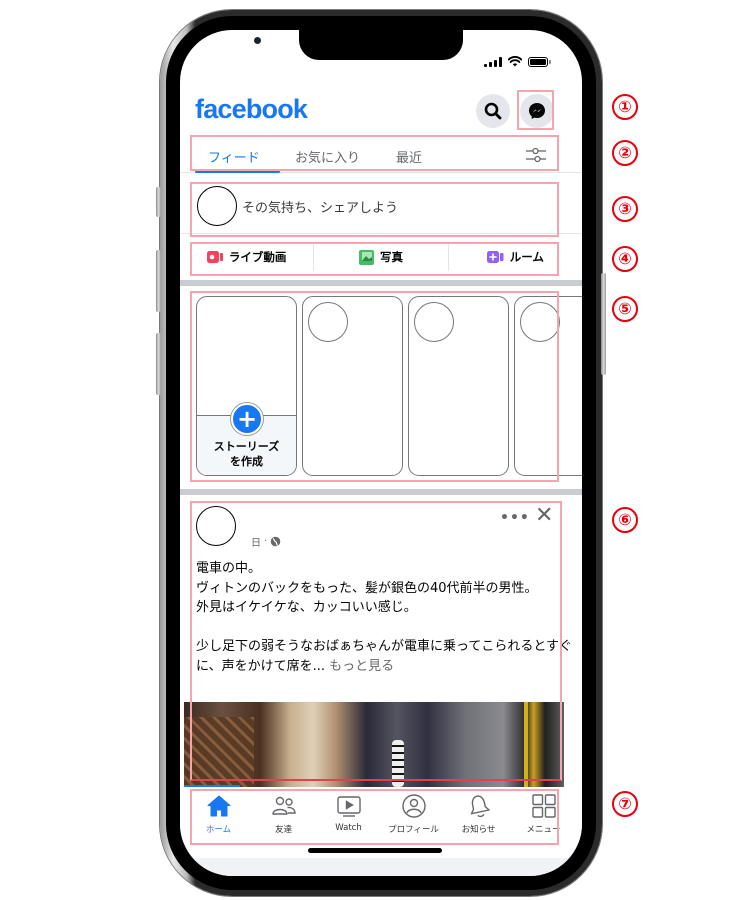 The width and height of the screenshot is (750, 900). What do you see at coordinates (358, 45) in the screenshot?
I see `notch` at bounding box center [358, 45].